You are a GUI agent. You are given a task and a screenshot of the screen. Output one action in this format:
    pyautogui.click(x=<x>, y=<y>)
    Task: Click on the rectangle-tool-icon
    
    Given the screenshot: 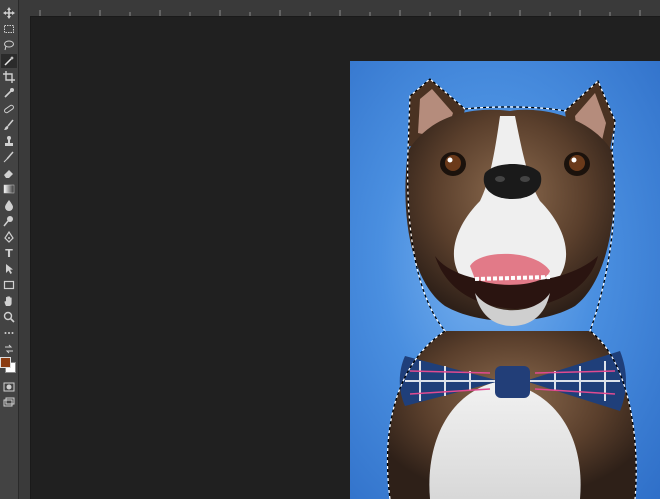 What is the action you would take?
    pyautogui.click(x=9, y=285)
    